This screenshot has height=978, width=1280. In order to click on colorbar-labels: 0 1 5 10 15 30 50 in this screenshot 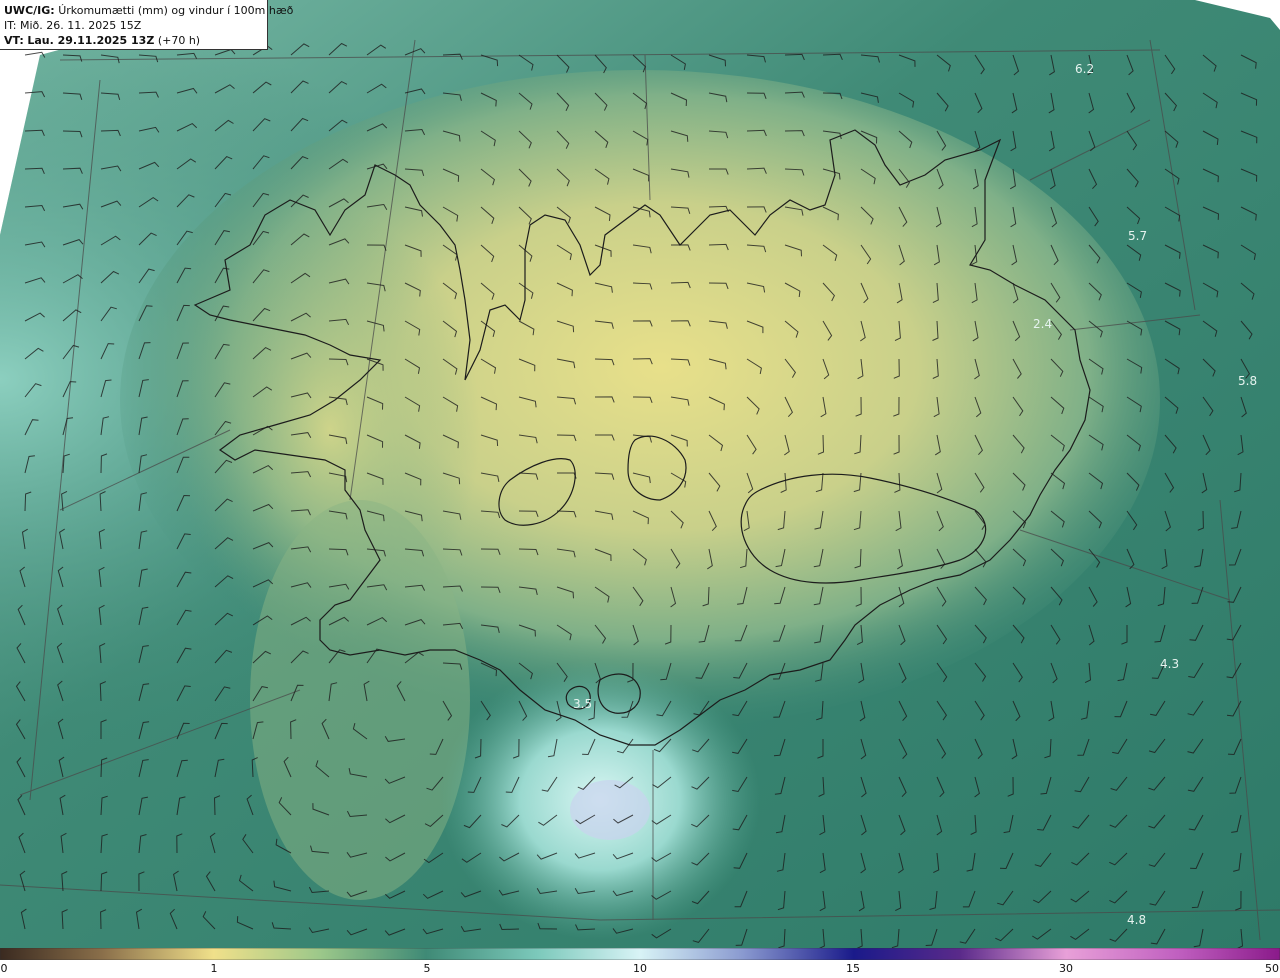, I will do `click(640, 970)`.